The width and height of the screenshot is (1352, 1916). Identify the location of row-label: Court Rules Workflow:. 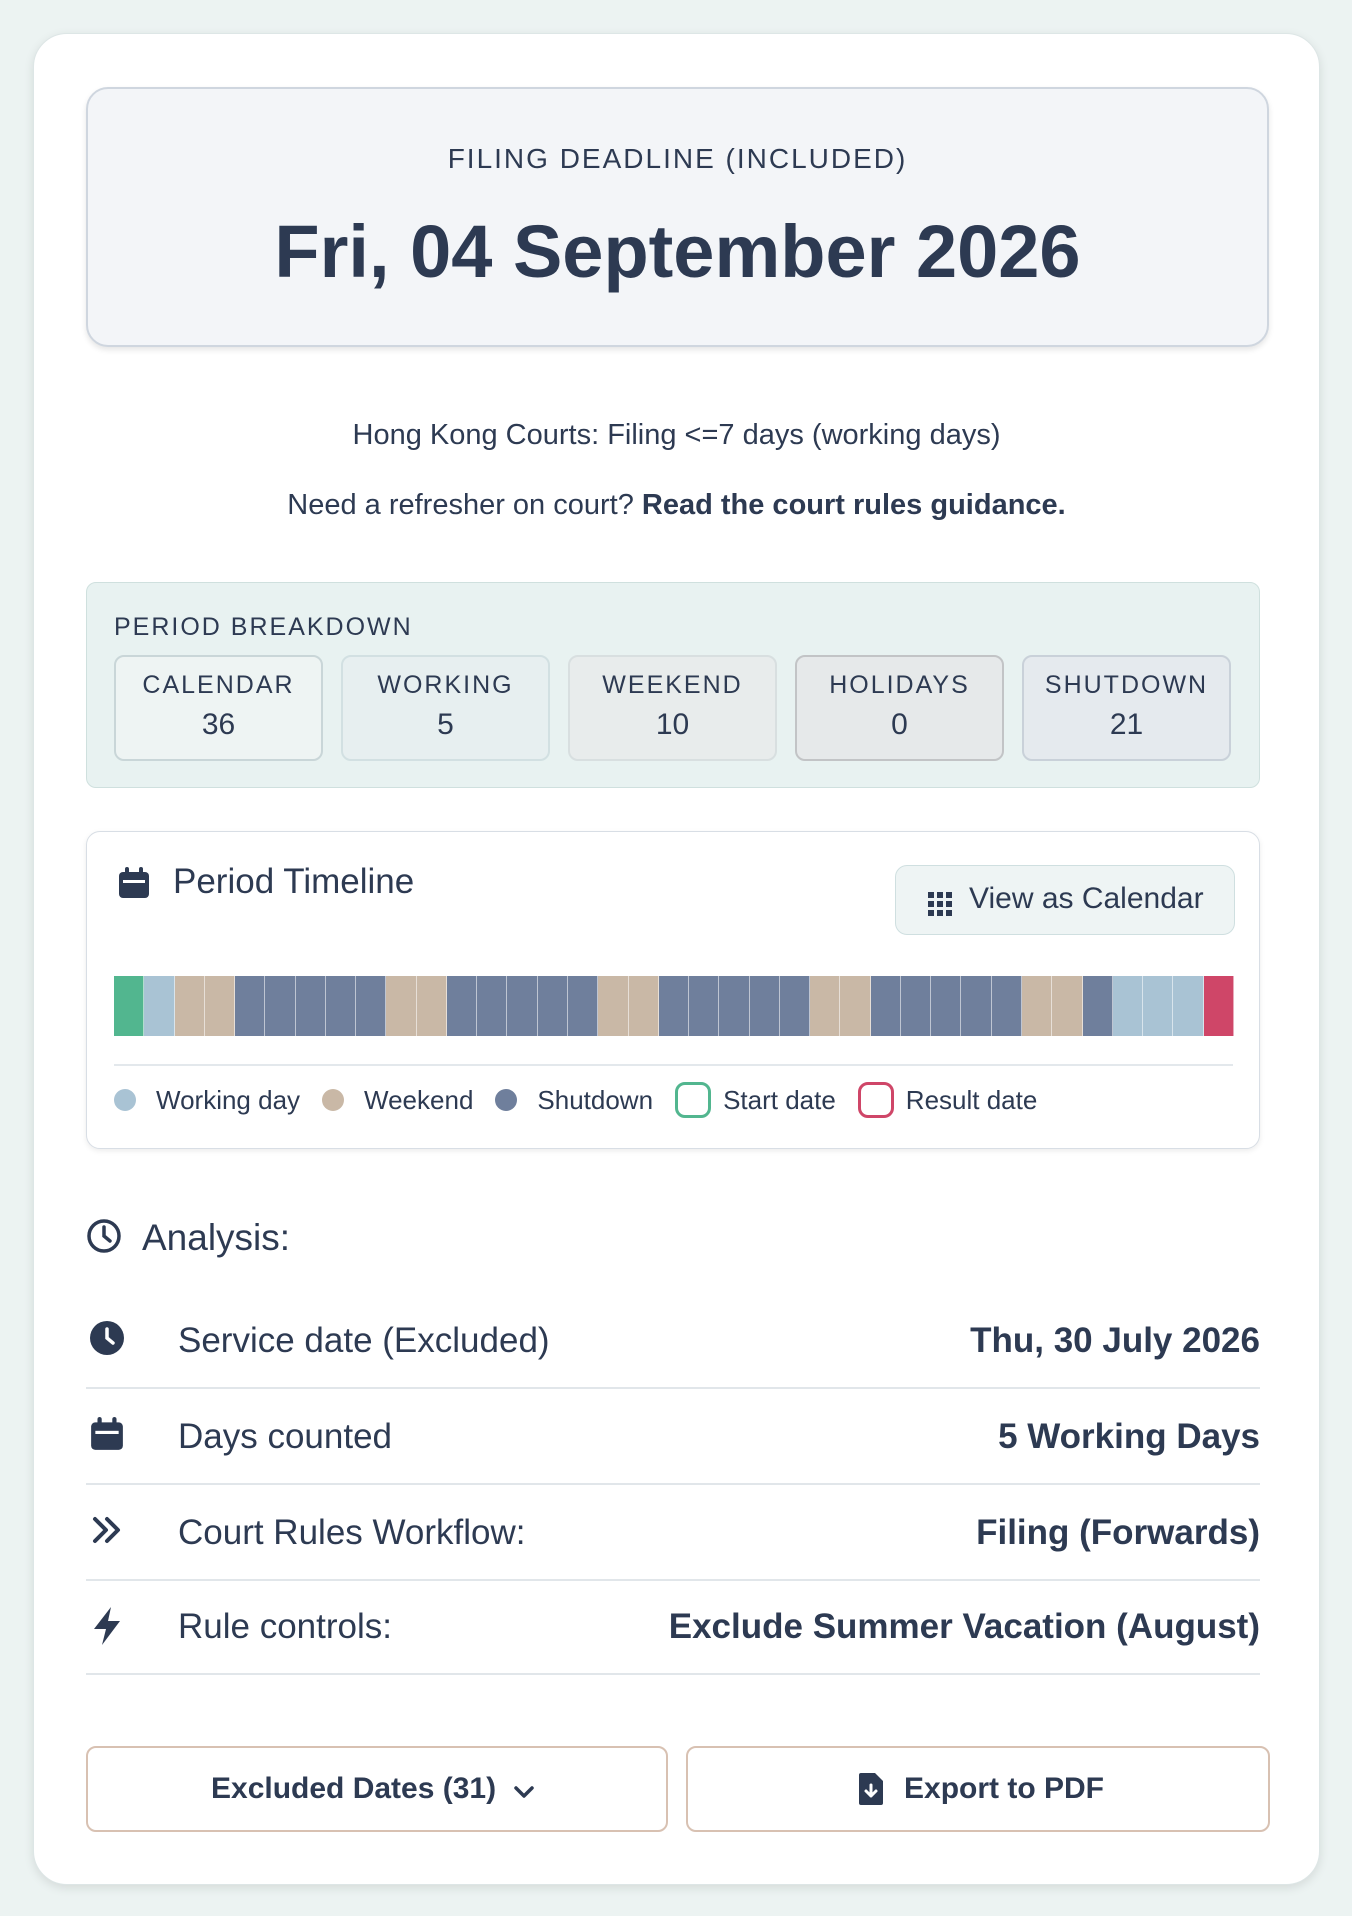
(352, 1532).